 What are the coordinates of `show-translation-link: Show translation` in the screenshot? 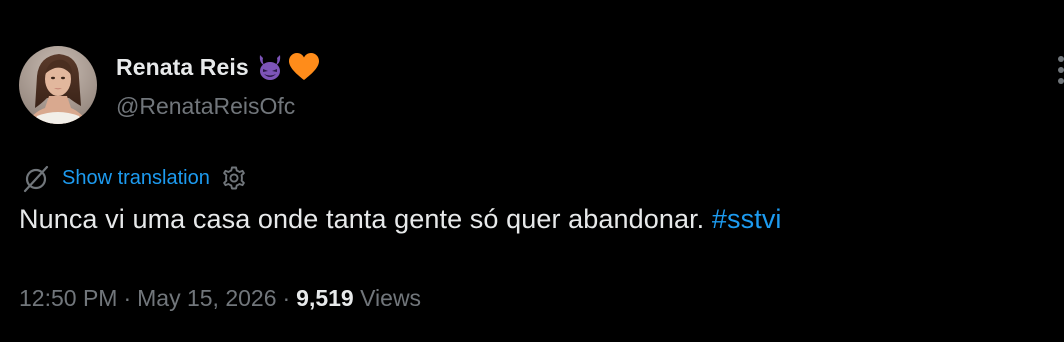 It's located at (136, 178).